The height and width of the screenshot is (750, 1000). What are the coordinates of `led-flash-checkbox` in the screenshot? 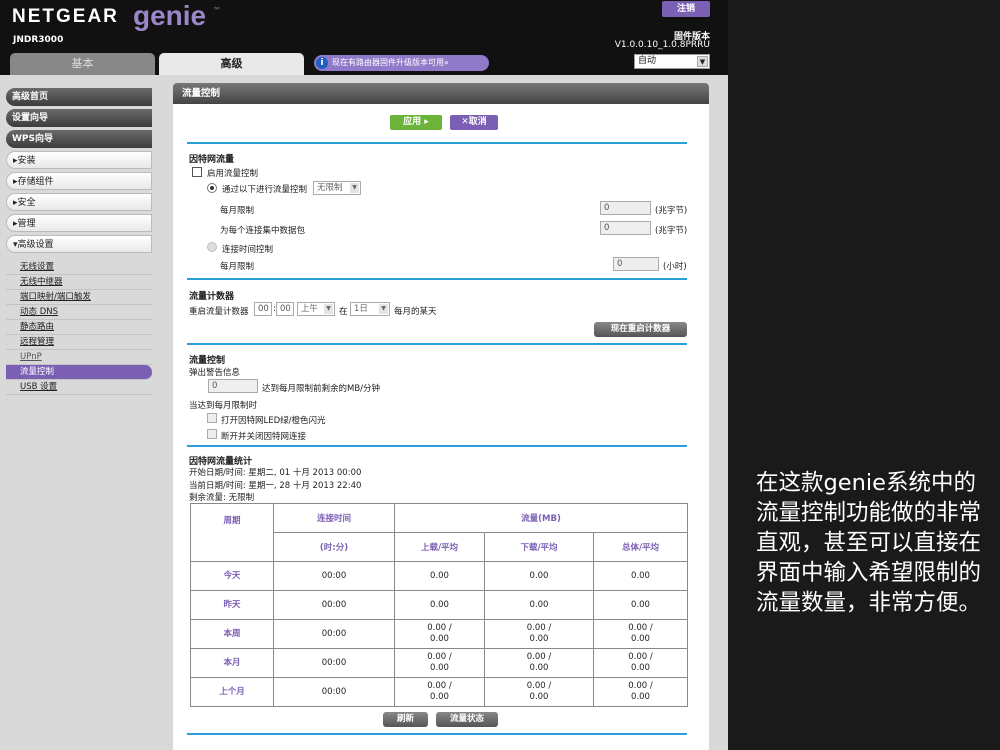 It's located at (212, 418).